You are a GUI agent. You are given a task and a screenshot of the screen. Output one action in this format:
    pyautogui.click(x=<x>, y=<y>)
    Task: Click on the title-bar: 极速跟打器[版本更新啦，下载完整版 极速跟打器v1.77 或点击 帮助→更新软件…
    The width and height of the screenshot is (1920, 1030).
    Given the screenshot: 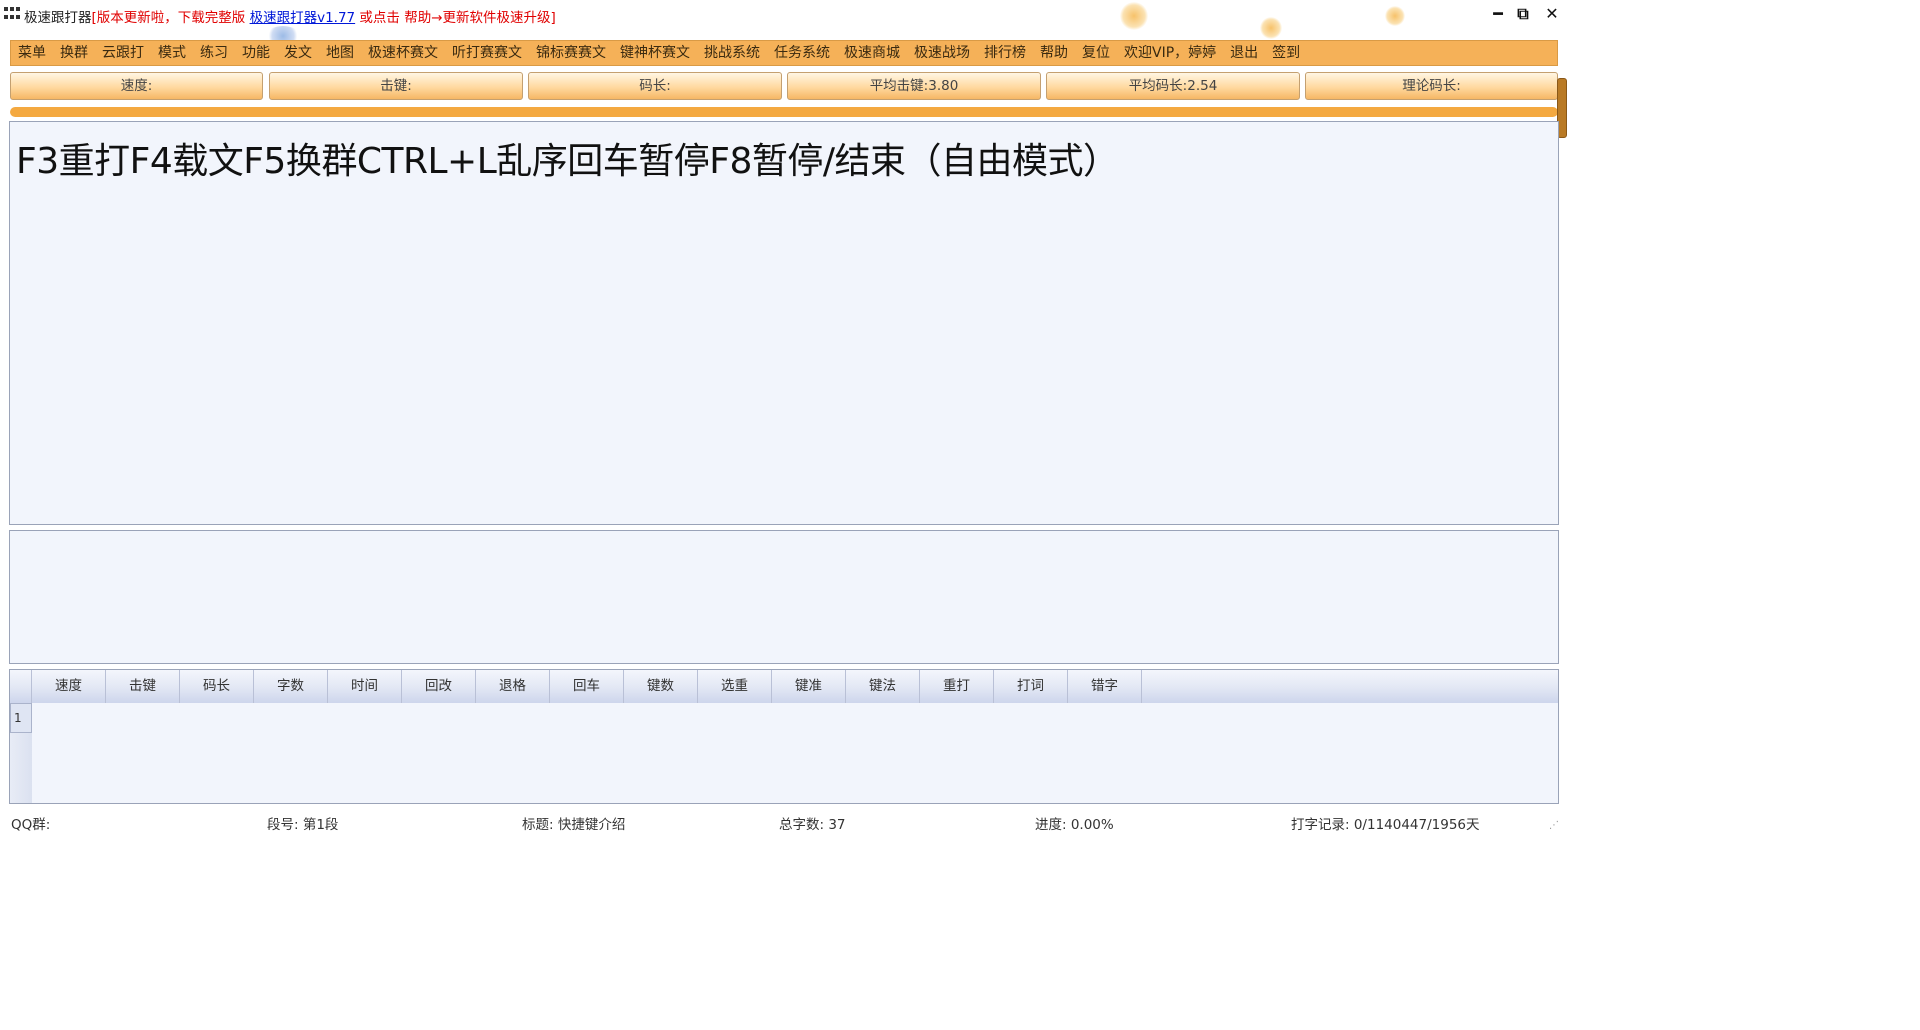 What is the action you would take?
    pyautogui.click(x=784, y=15)
    